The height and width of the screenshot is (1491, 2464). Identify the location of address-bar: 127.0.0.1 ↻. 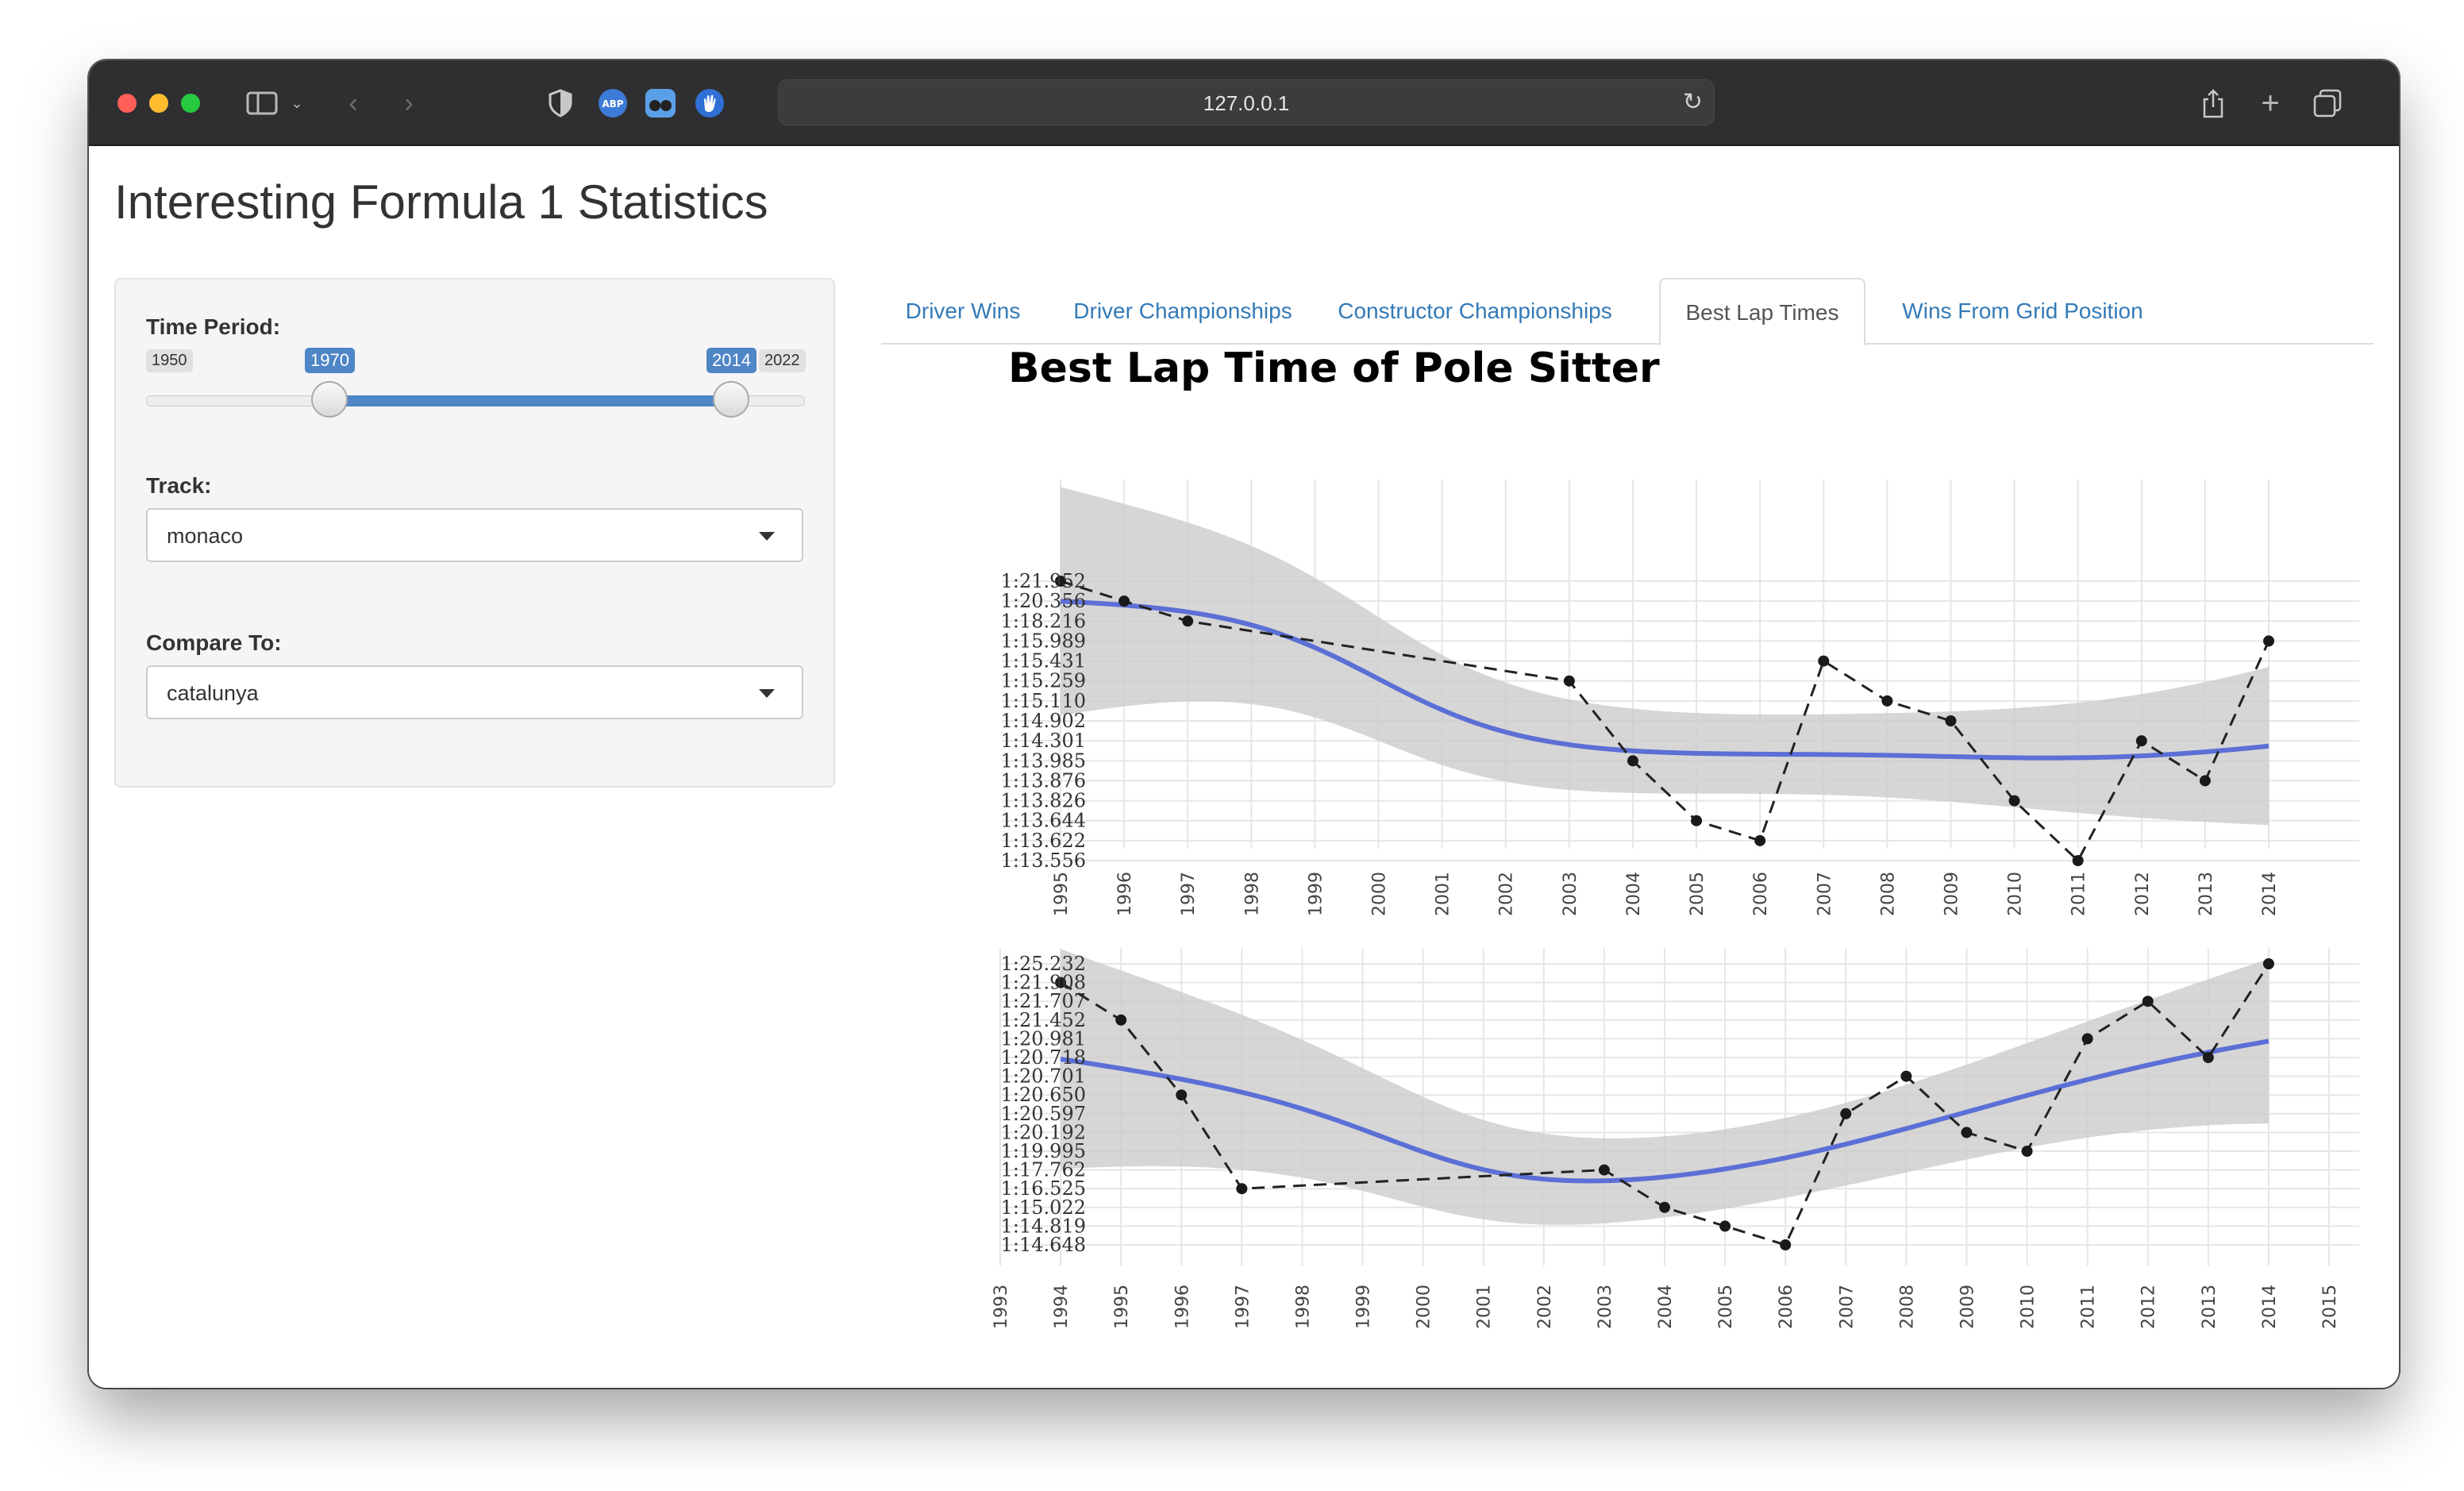
(1246, 102).